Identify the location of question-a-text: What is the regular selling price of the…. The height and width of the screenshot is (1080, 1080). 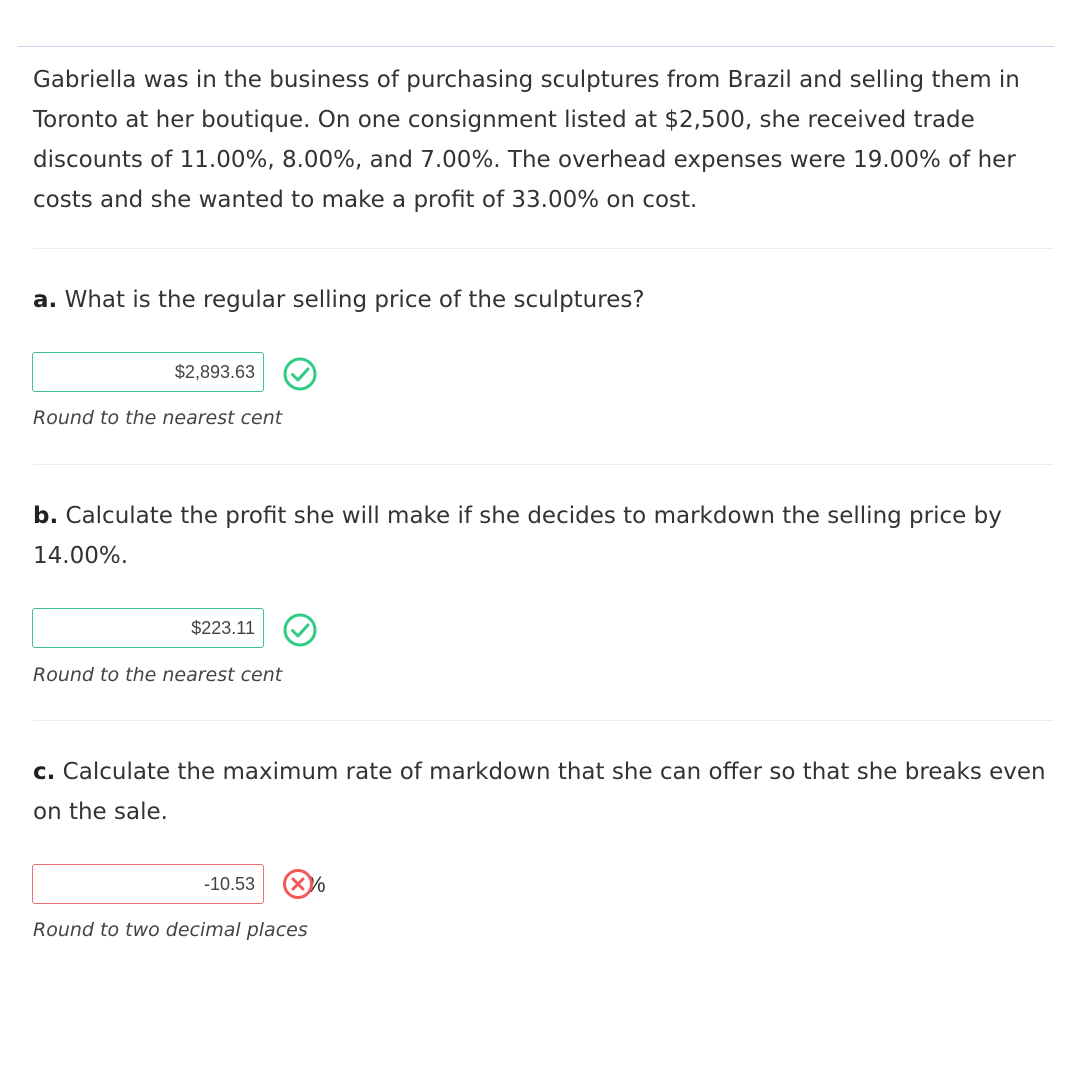
(351, 300).